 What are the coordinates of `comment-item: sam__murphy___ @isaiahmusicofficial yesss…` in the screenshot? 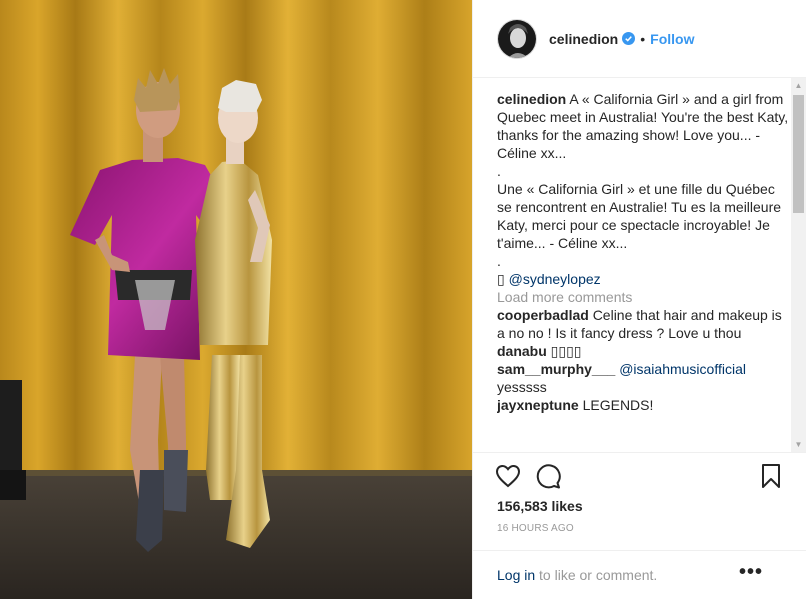 It's located at (643, 378).